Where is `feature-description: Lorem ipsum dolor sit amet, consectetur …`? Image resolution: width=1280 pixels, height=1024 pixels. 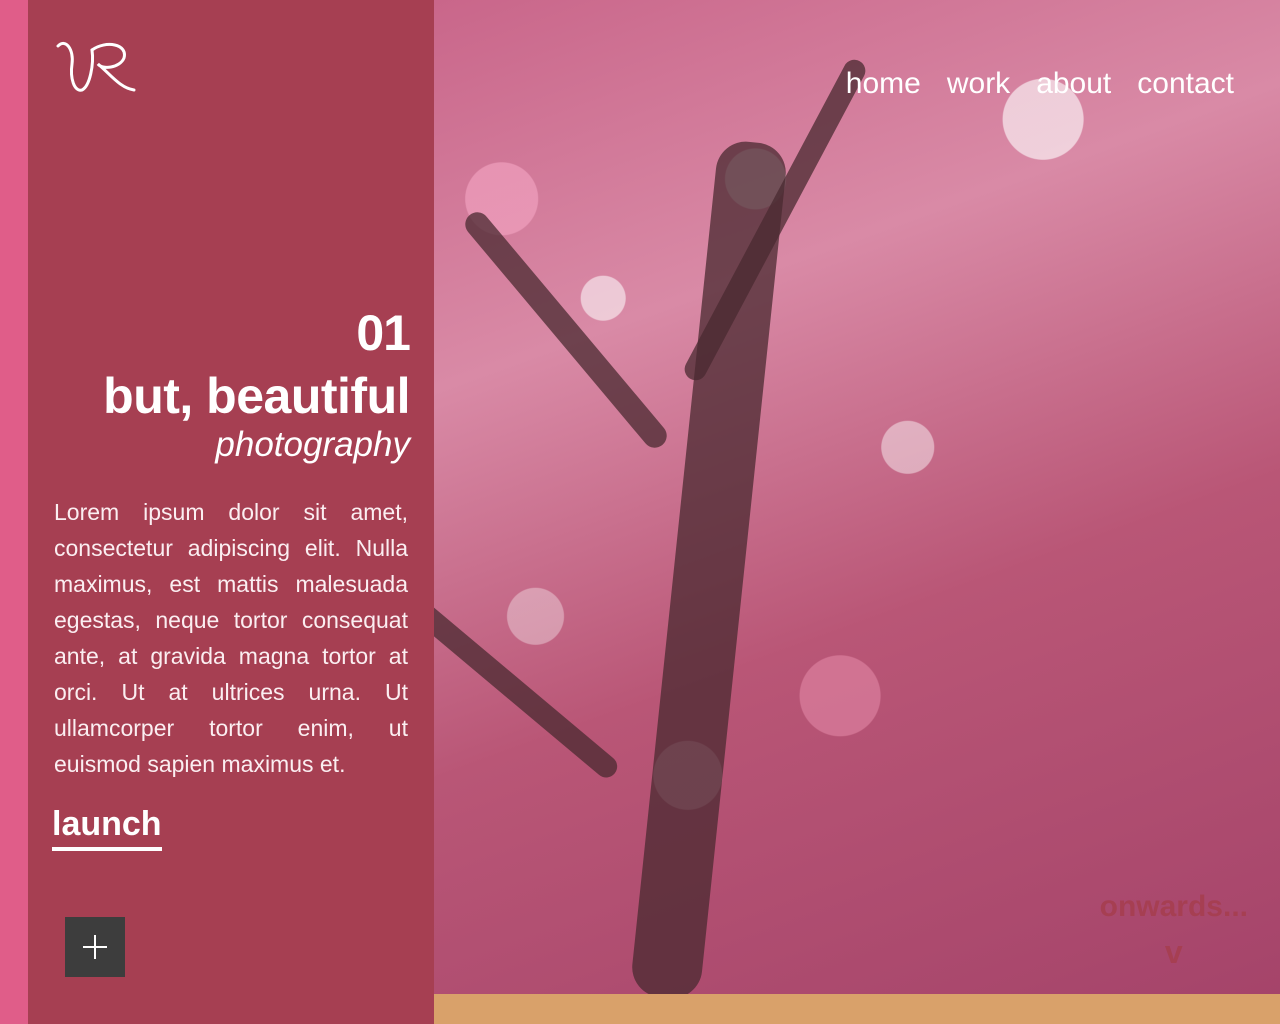 feature-description: Lorem ipsum dolor sit amet, consectetur … is located at coordinates (231, 638).